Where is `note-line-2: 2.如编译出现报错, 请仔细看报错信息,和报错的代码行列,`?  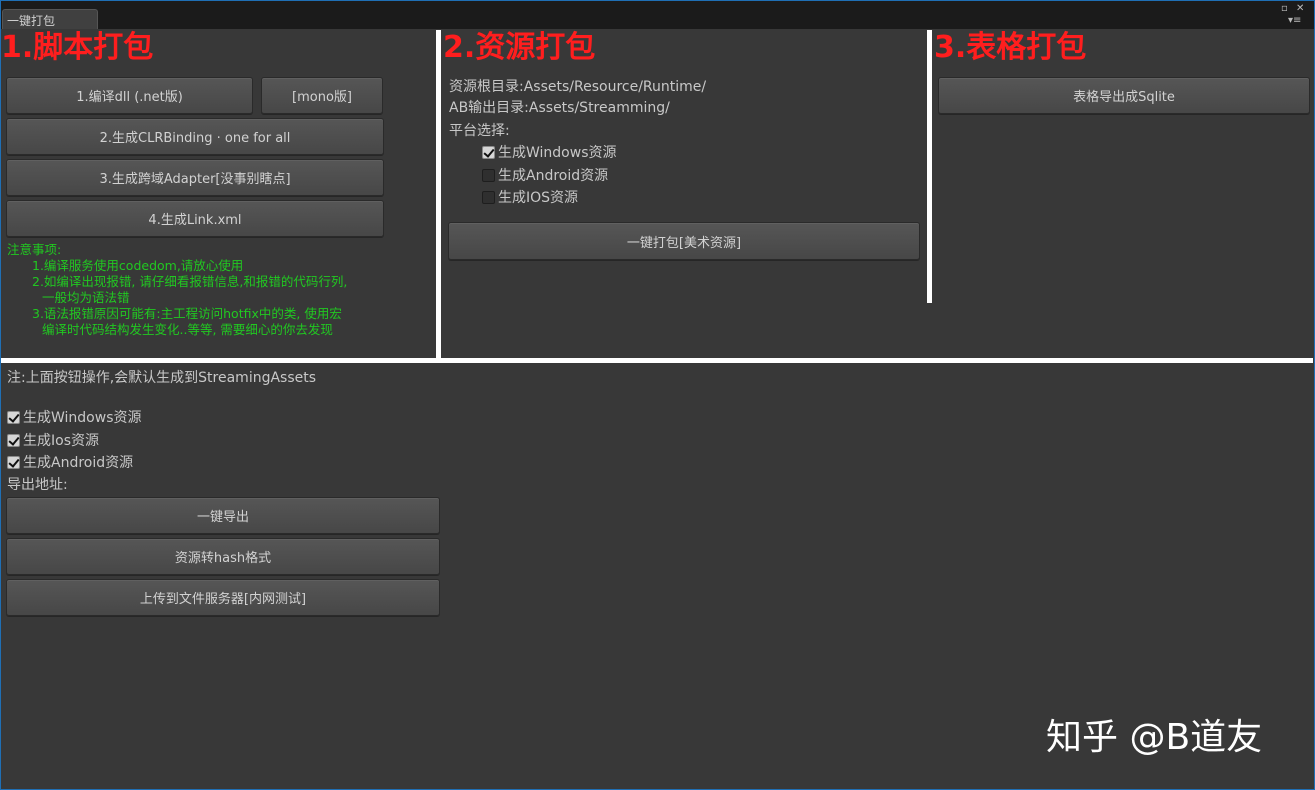
note-line-2: 2.如编译出现报错, 请仔细看报错信息,和报错的代码行列, is located at coordinates (190, 281).